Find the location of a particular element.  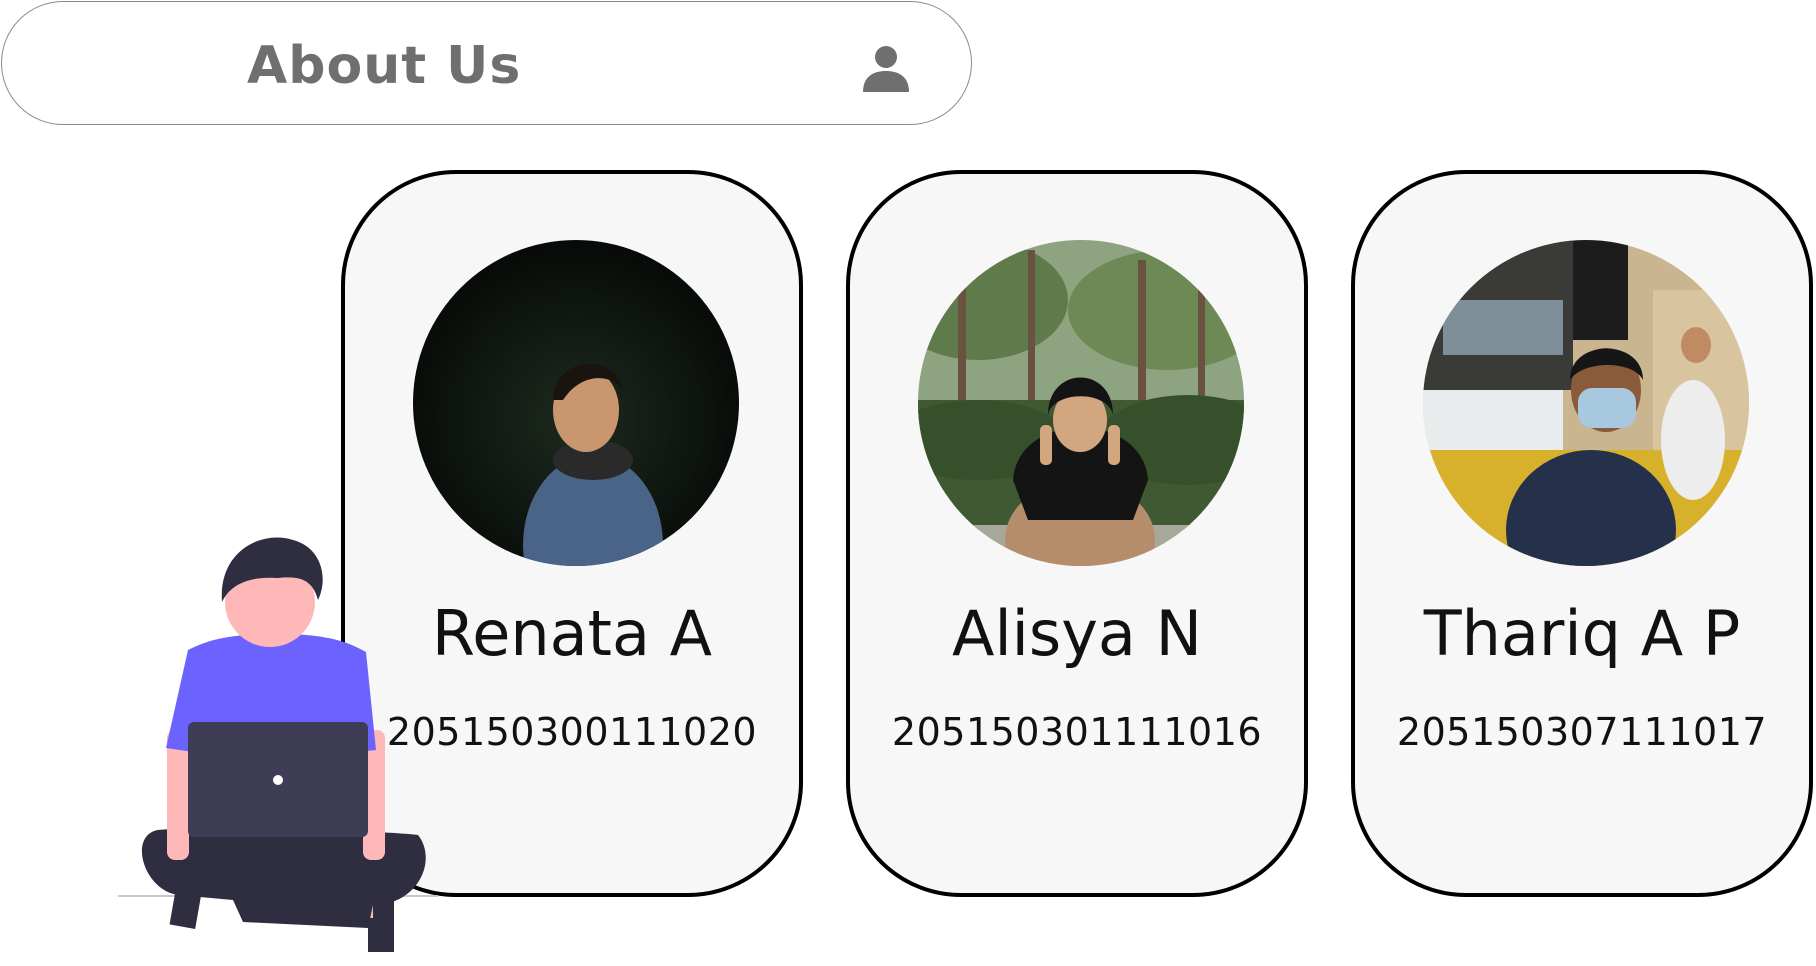

top-header-bar: About Us is located at coordinates (486, 63).